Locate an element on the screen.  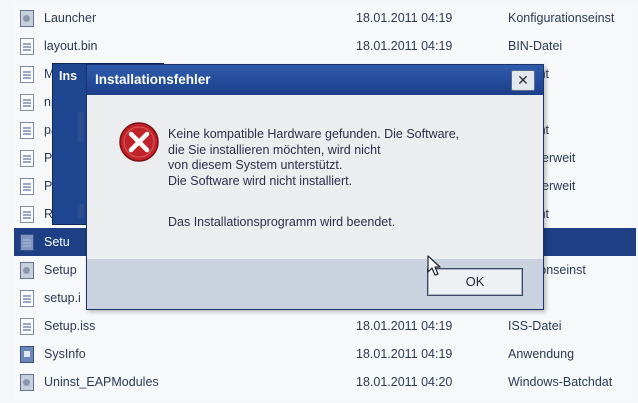
message-line: die Sie installieren möchten, wird nicht is located at coordinates (274, 149).